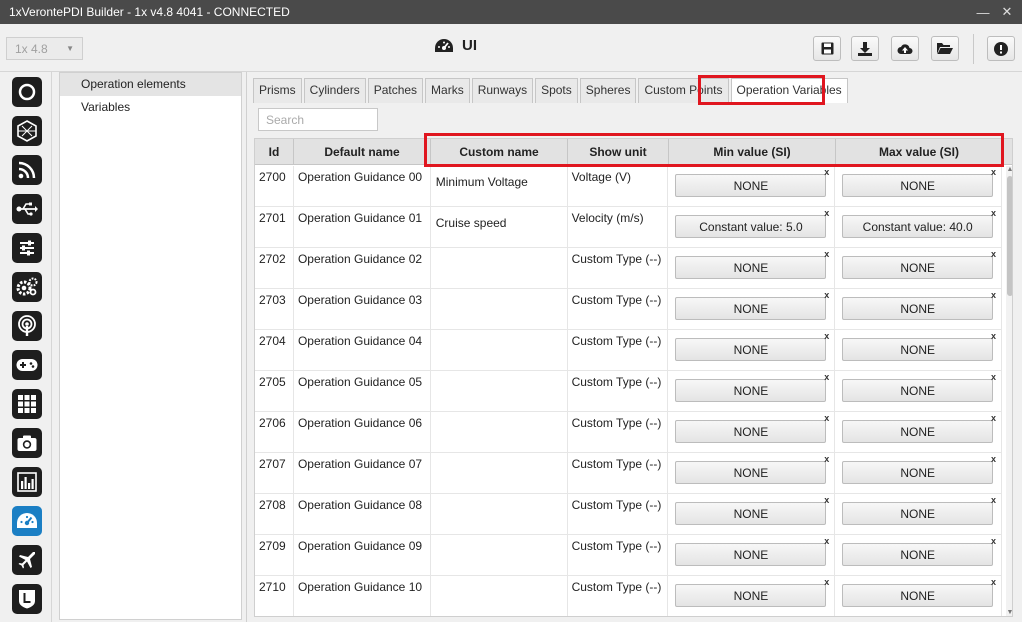 This screenshot has width=1022, height=622. Describe the element at coordinates (150, 107) in the screenshot. I see `nav-item-variables: Variables` at that location.